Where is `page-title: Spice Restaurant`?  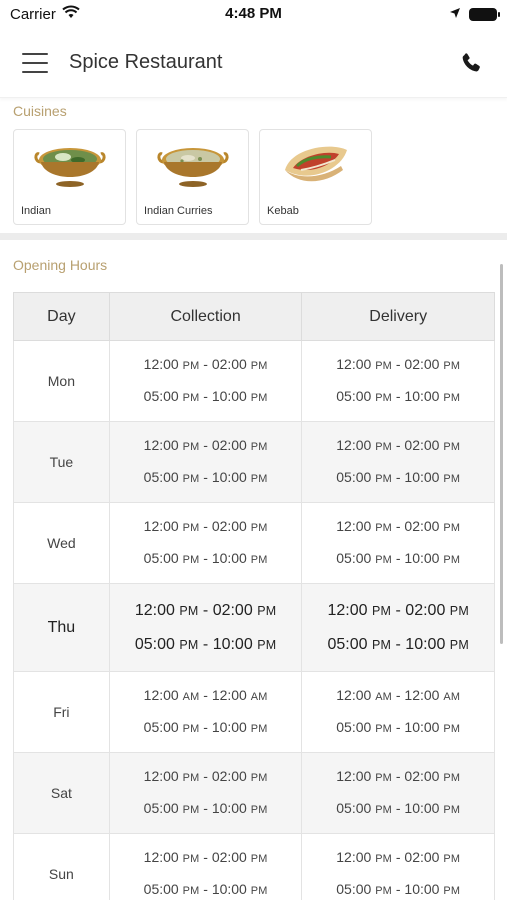
page-title: Spice Restaurant is located at coordinates (146, 62).